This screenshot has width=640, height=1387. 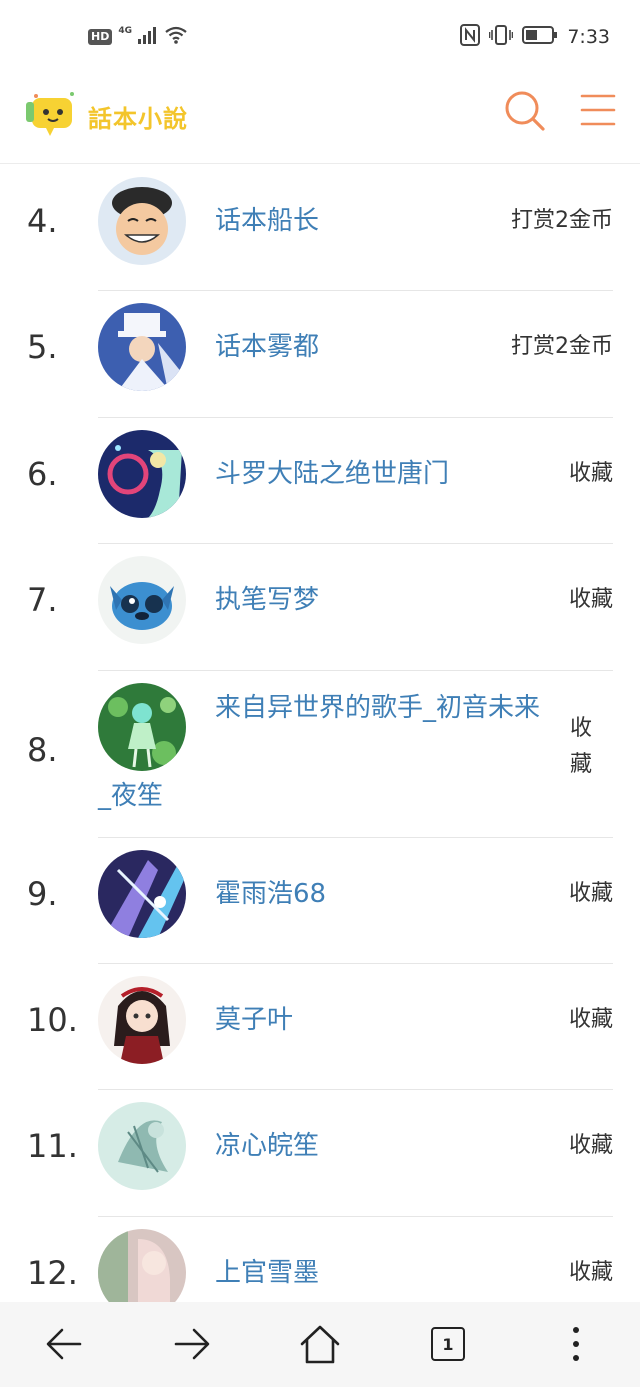 I want to click on rank-number: 4., so click(x=42, y=221).